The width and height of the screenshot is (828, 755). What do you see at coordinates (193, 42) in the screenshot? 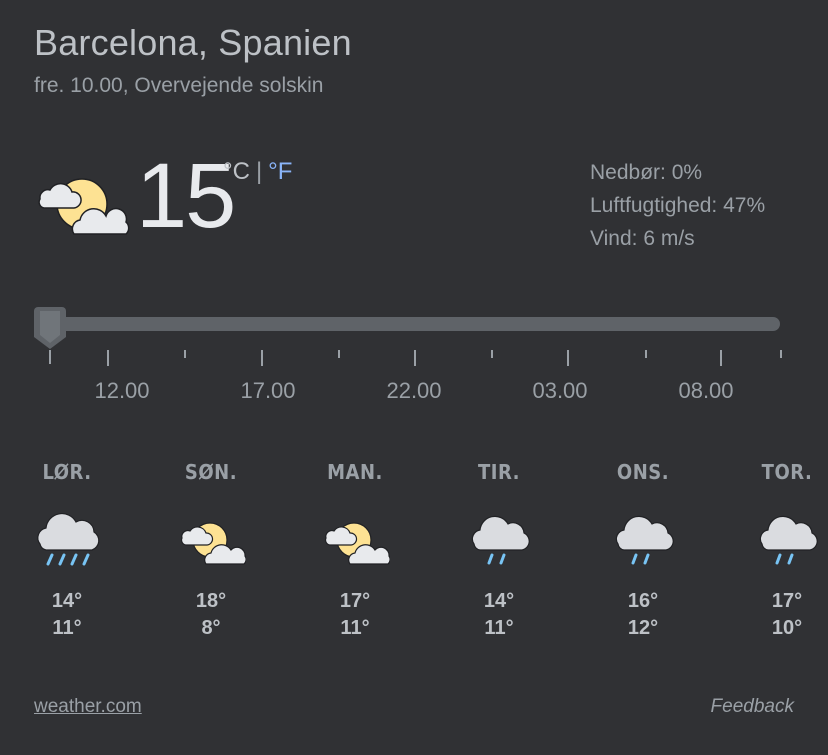
I see `location-title: Barcelona, Spanien` at bounding box center [193, 42].